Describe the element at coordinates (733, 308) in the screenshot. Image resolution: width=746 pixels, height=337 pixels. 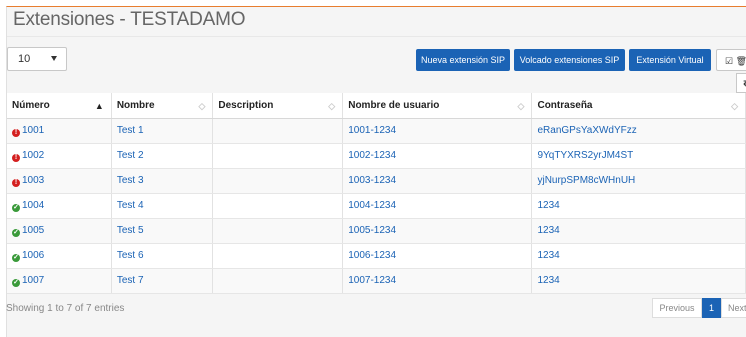
I see `next-page-button: Next` at that location.